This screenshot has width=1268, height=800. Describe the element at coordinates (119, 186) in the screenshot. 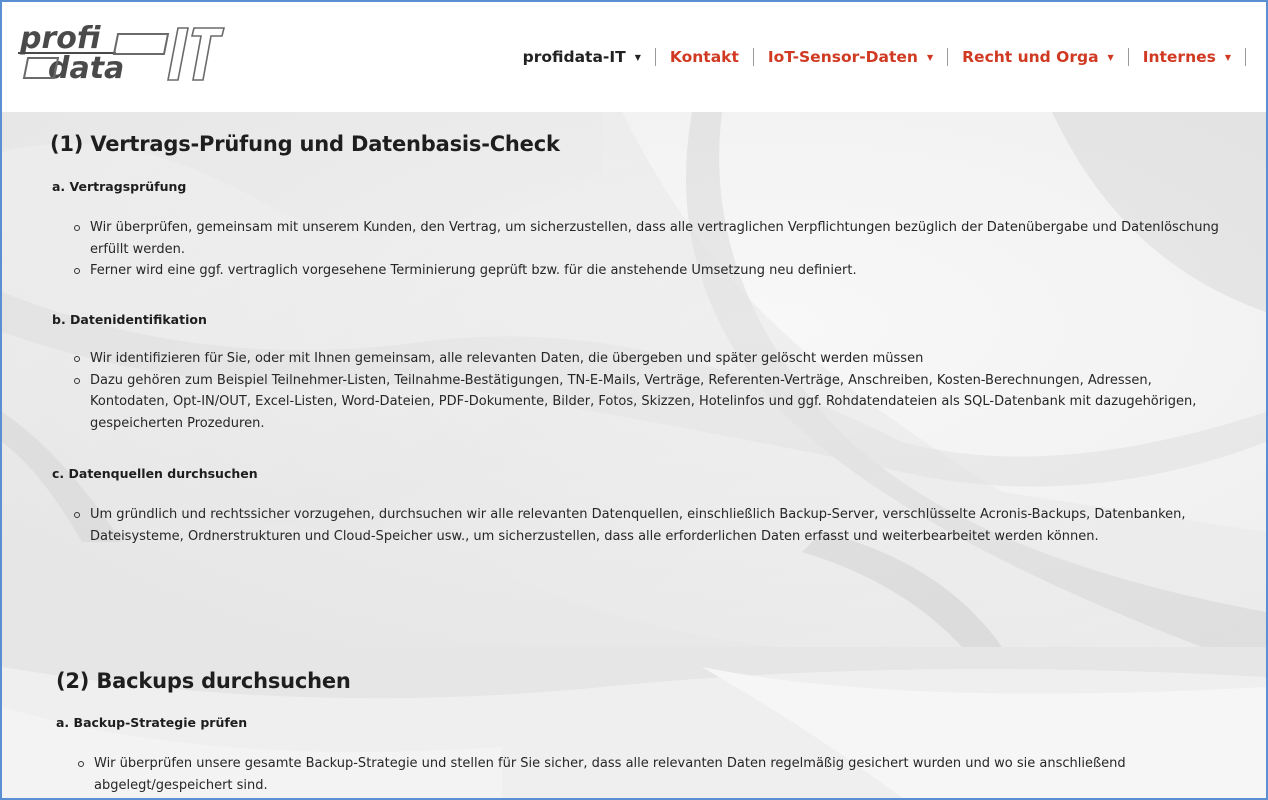

I see `subheading-vertragspruefung: a. Vertragsprüfung` at that location.